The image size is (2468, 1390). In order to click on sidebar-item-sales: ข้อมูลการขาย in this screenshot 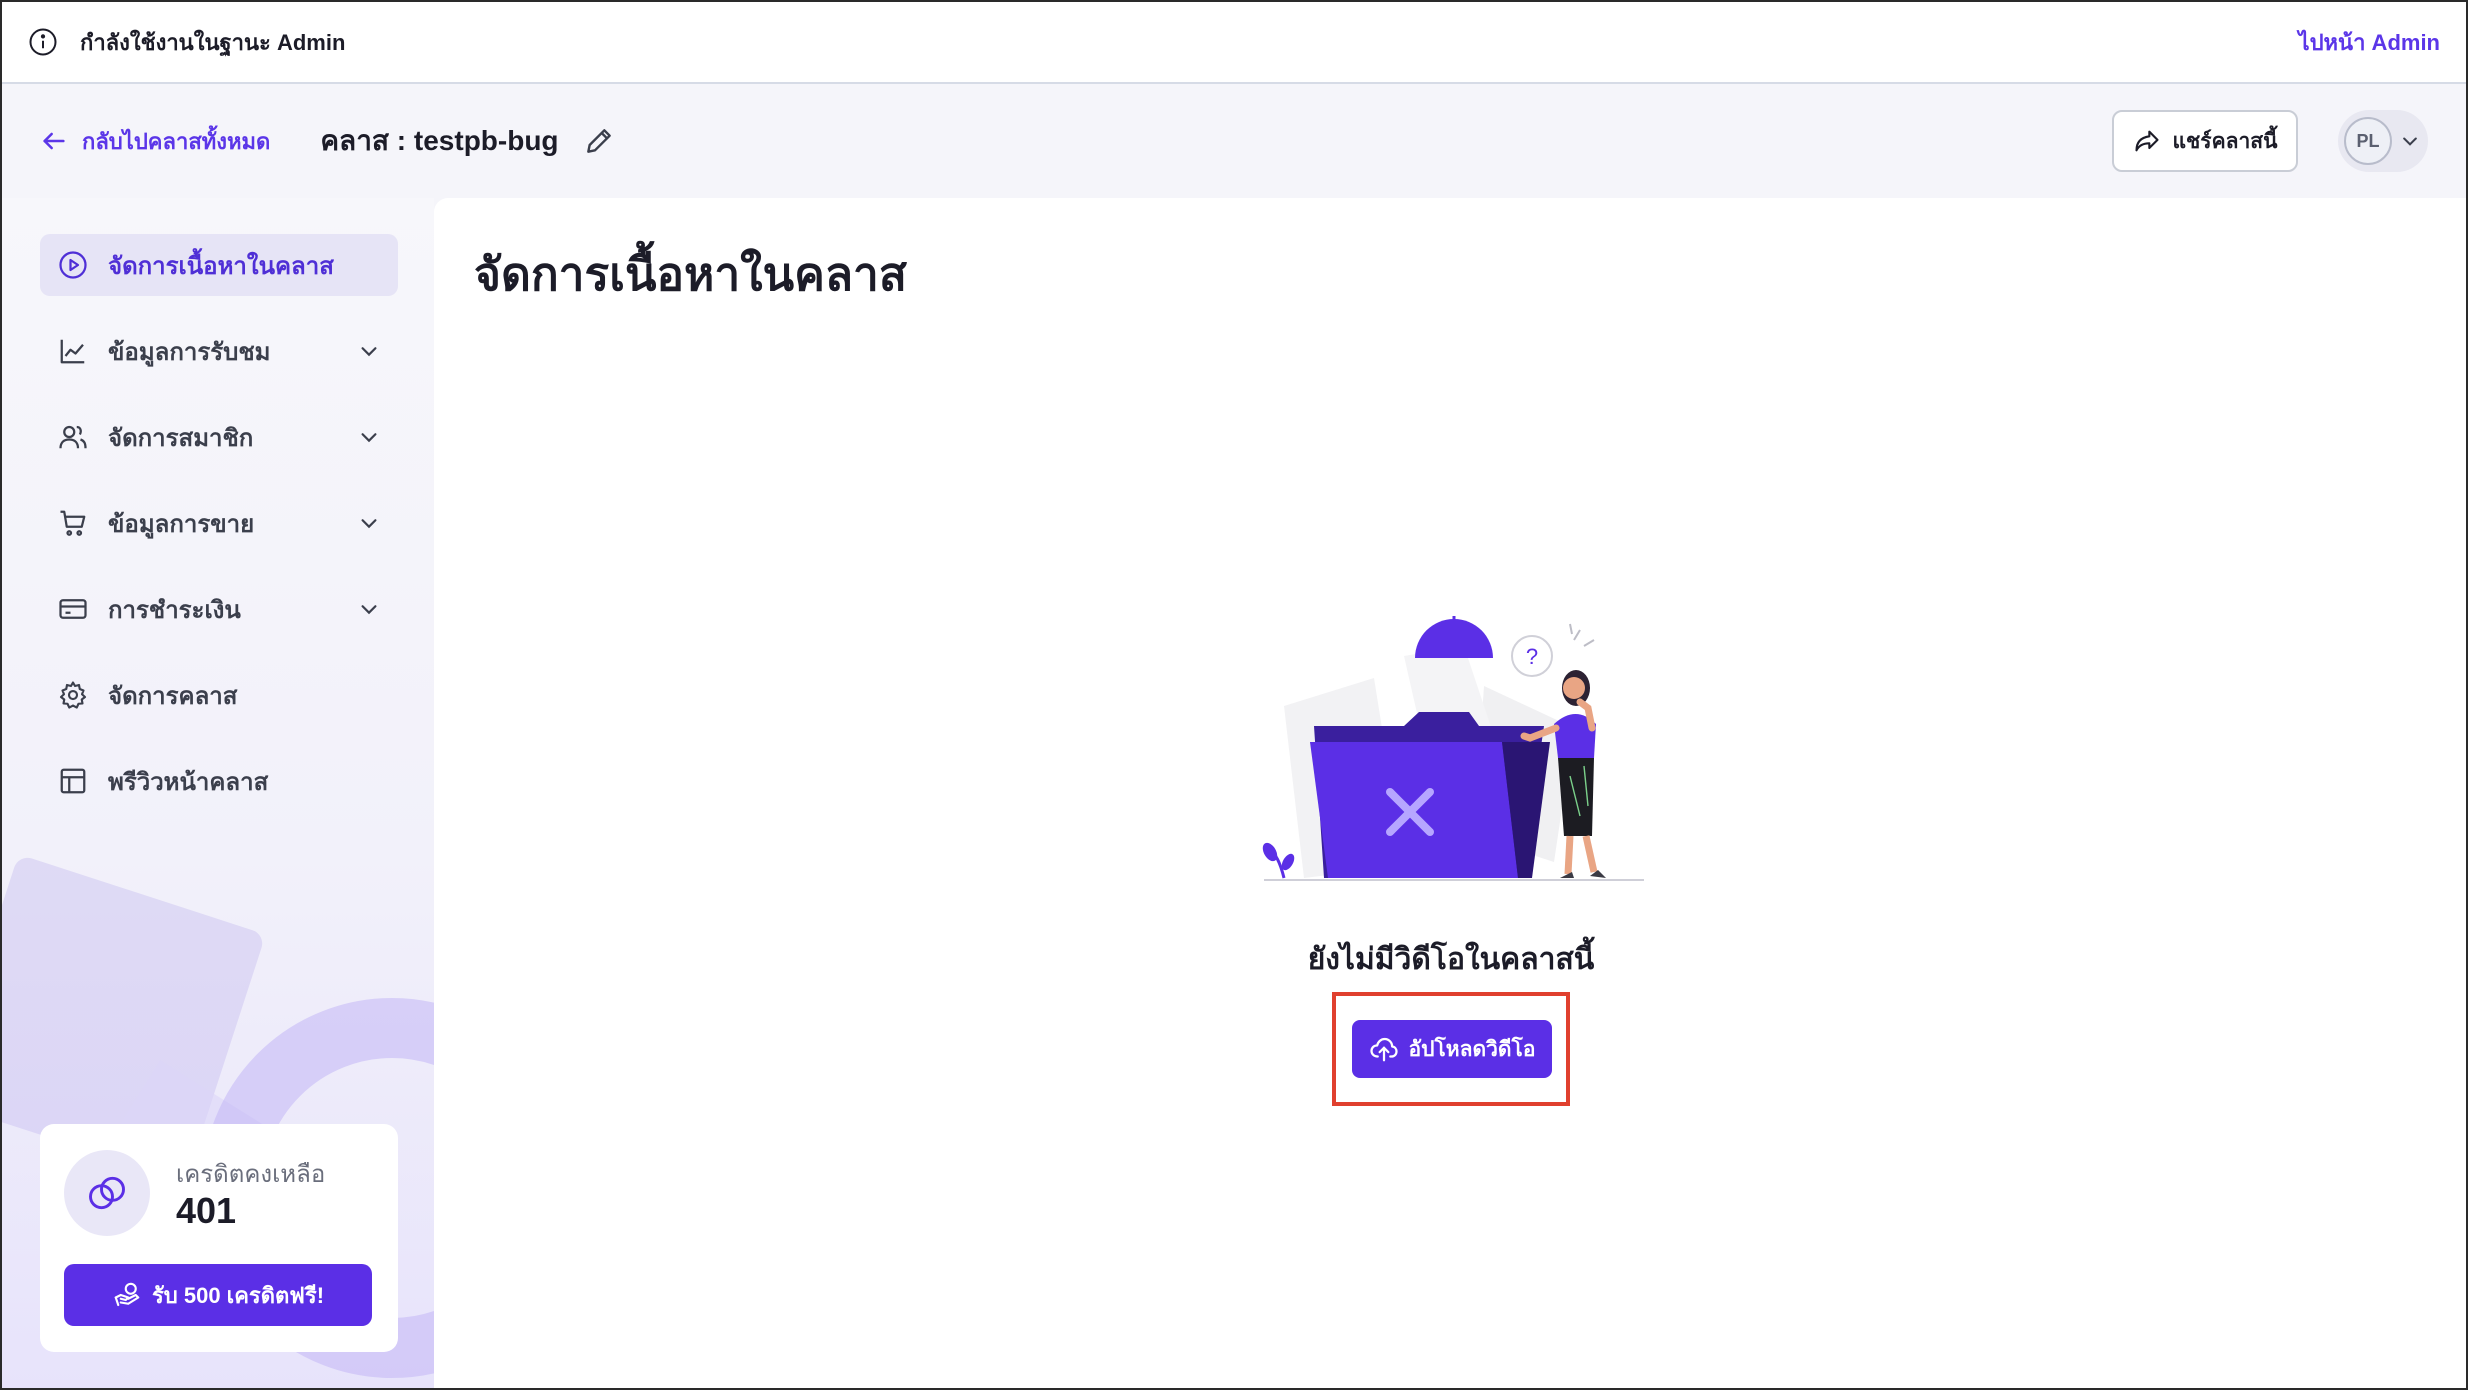, I will do `click(219, 523)`.